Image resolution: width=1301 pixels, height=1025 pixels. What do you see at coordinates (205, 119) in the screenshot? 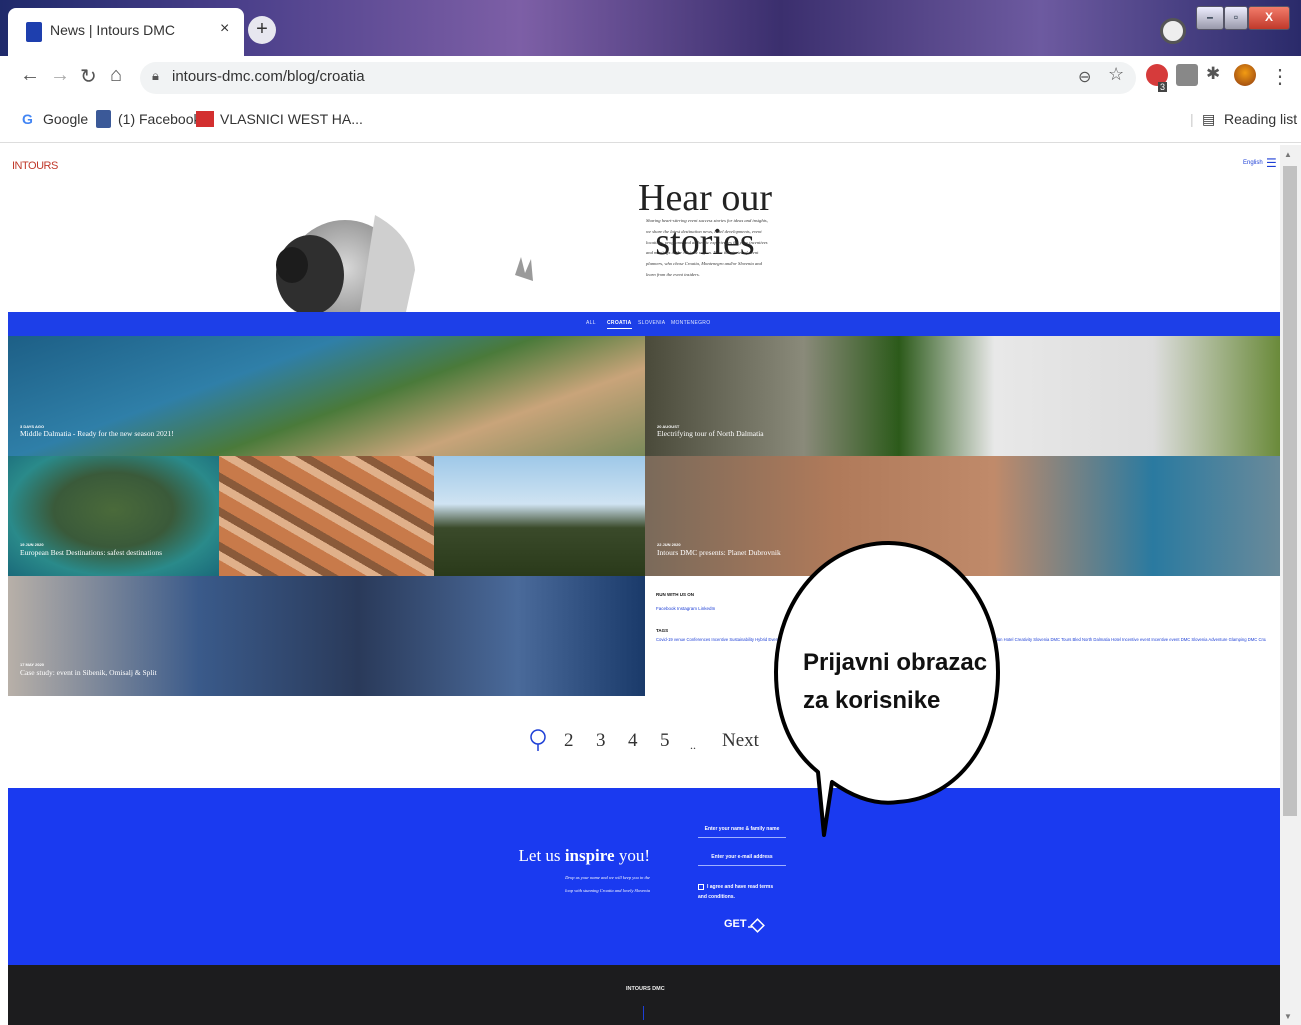
I see `sd-icon` at bounding box center [205, 119].